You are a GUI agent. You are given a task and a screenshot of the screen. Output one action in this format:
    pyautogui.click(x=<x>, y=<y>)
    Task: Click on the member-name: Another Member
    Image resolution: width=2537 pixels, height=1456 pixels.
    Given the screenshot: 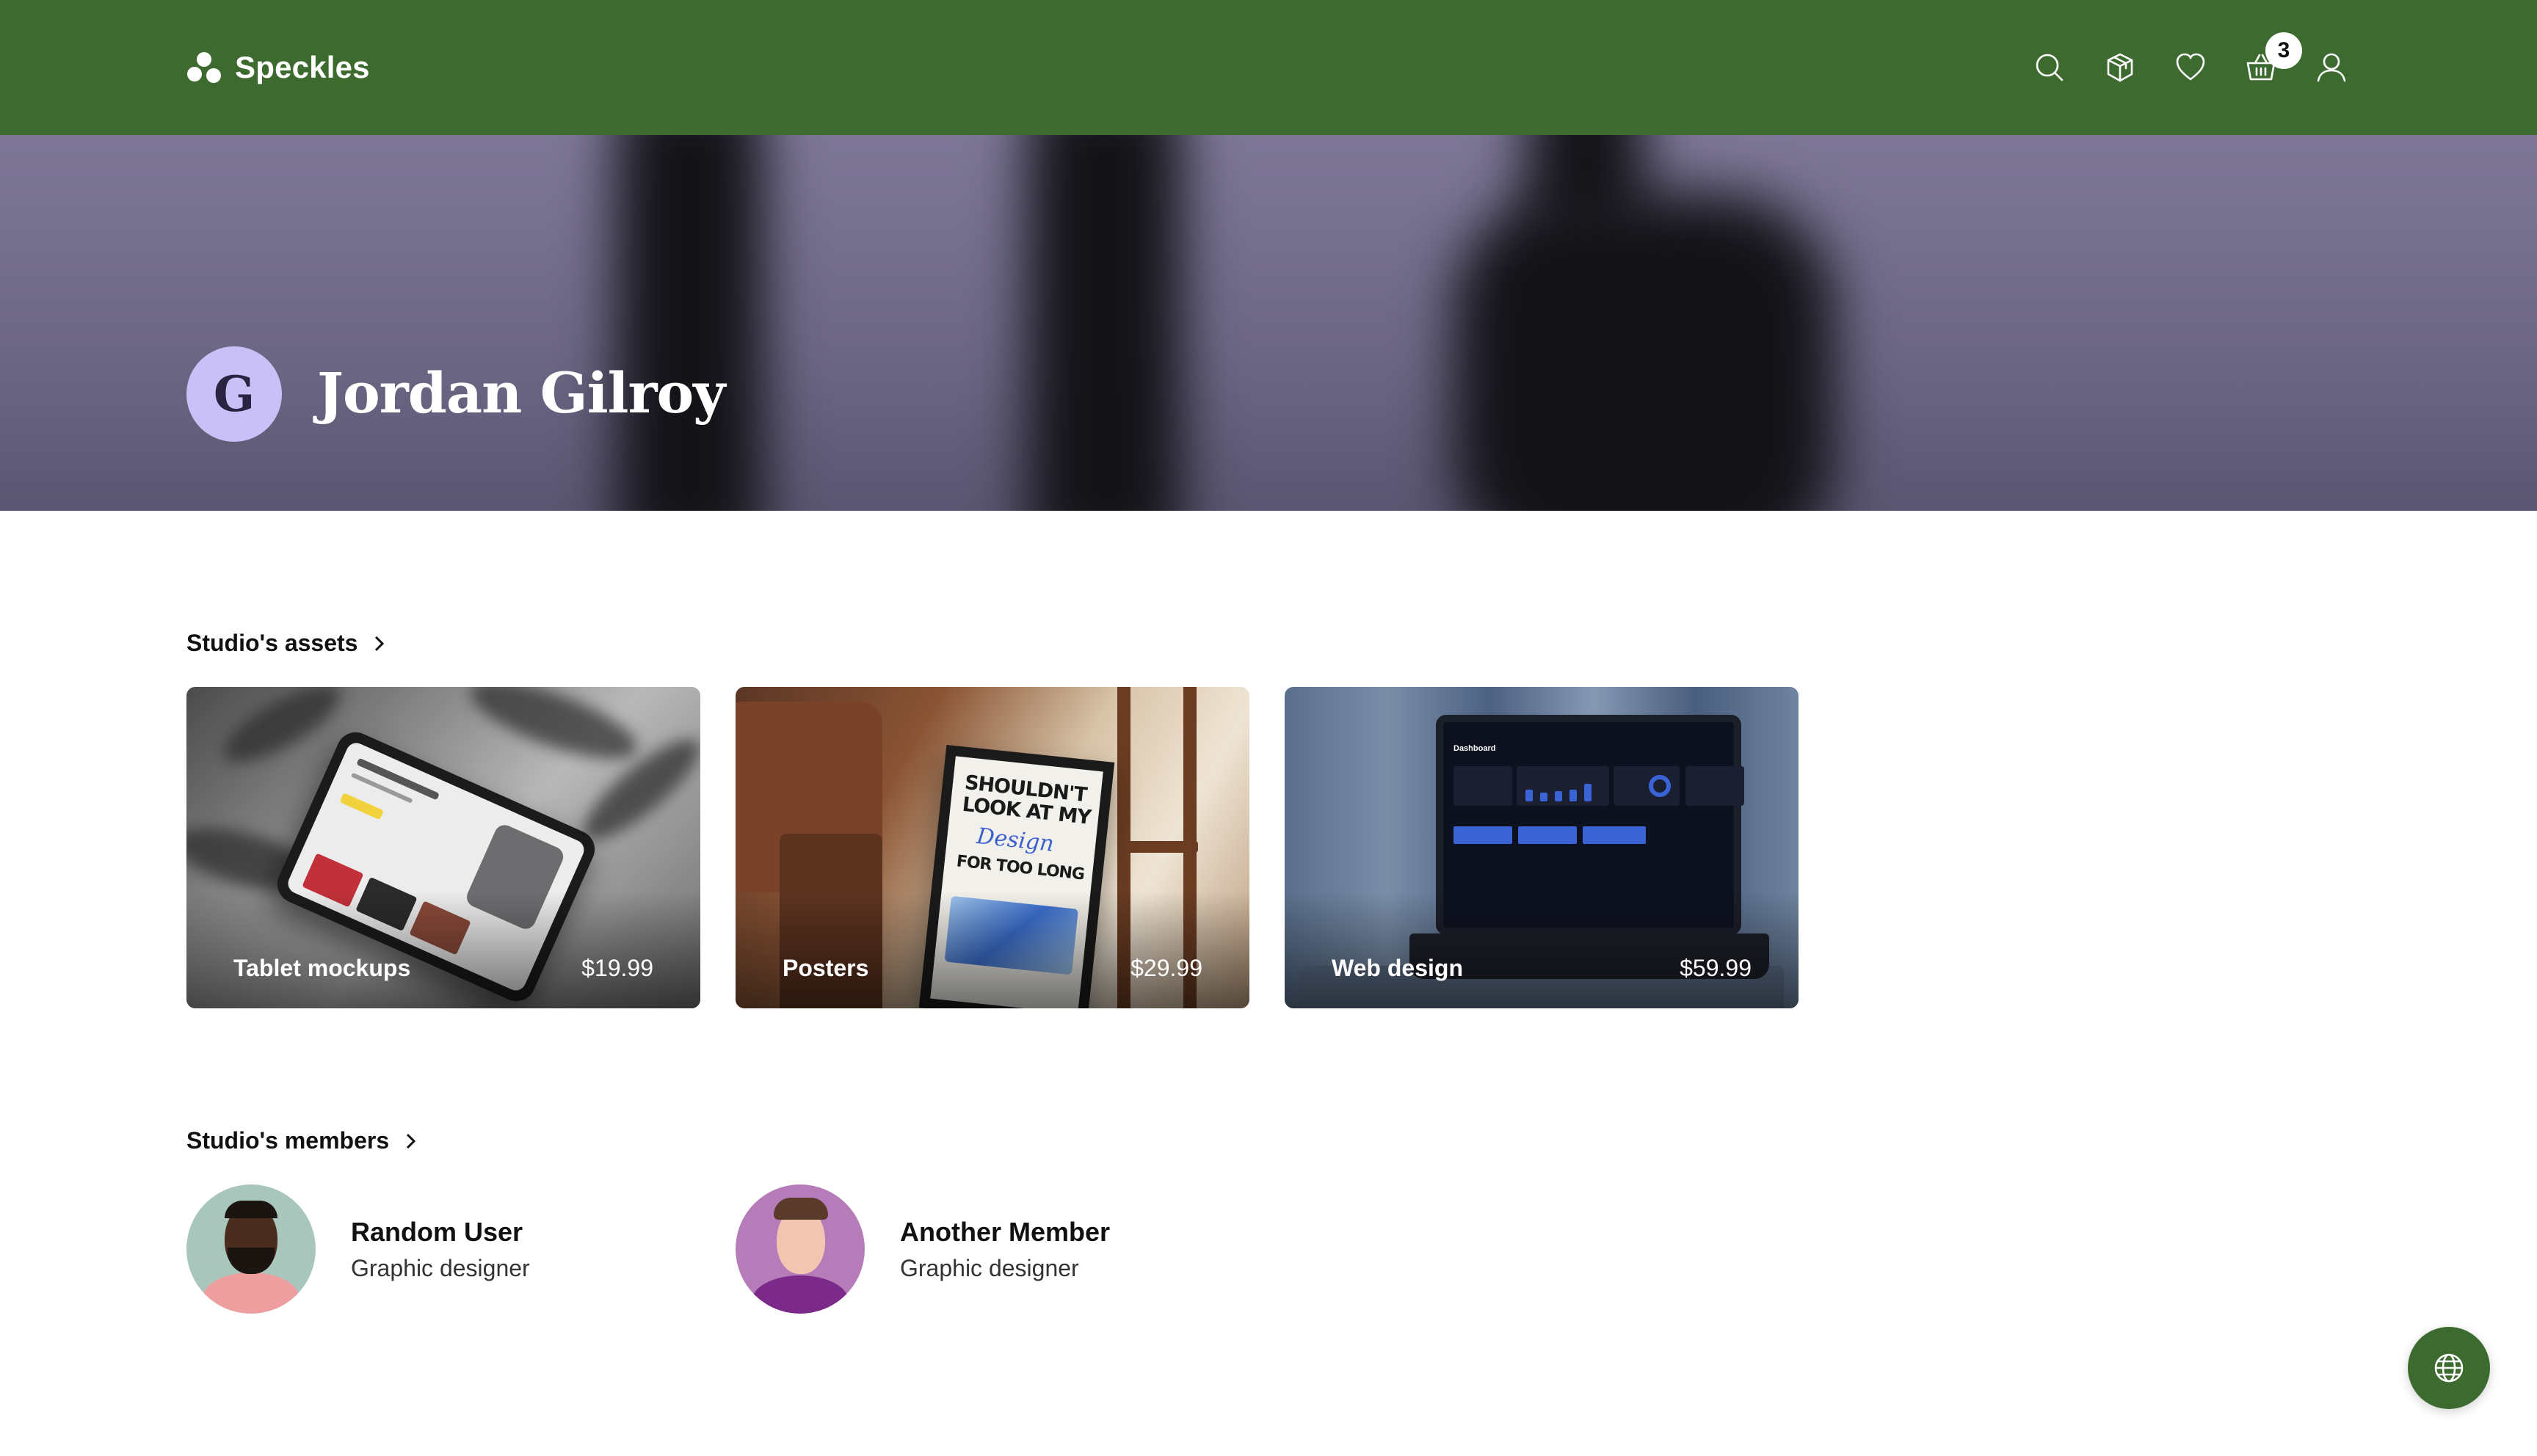 What is the action you would take?
    pyautogui.click(x=1006, y=1231)
    